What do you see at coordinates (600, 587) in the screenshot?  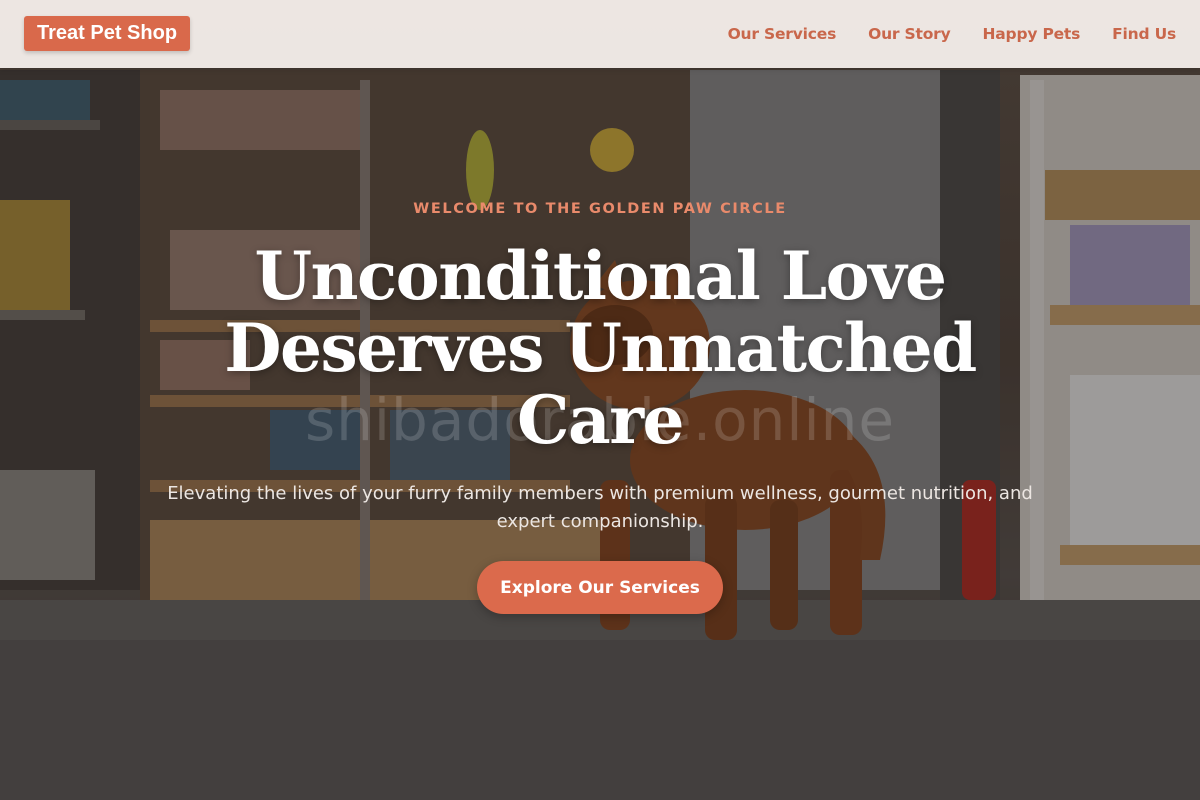 I see `explore-services-button: Explore Our Services` at bounding box center [600, 587].